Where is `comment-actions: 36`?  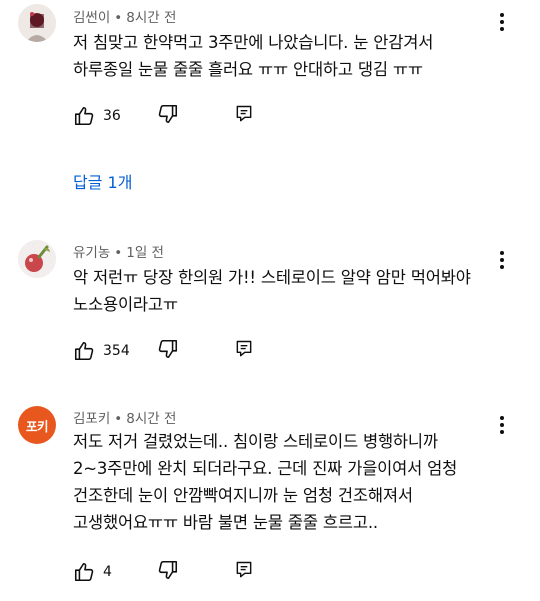
comment-actions: 36 is located at coordinates (162, 116).